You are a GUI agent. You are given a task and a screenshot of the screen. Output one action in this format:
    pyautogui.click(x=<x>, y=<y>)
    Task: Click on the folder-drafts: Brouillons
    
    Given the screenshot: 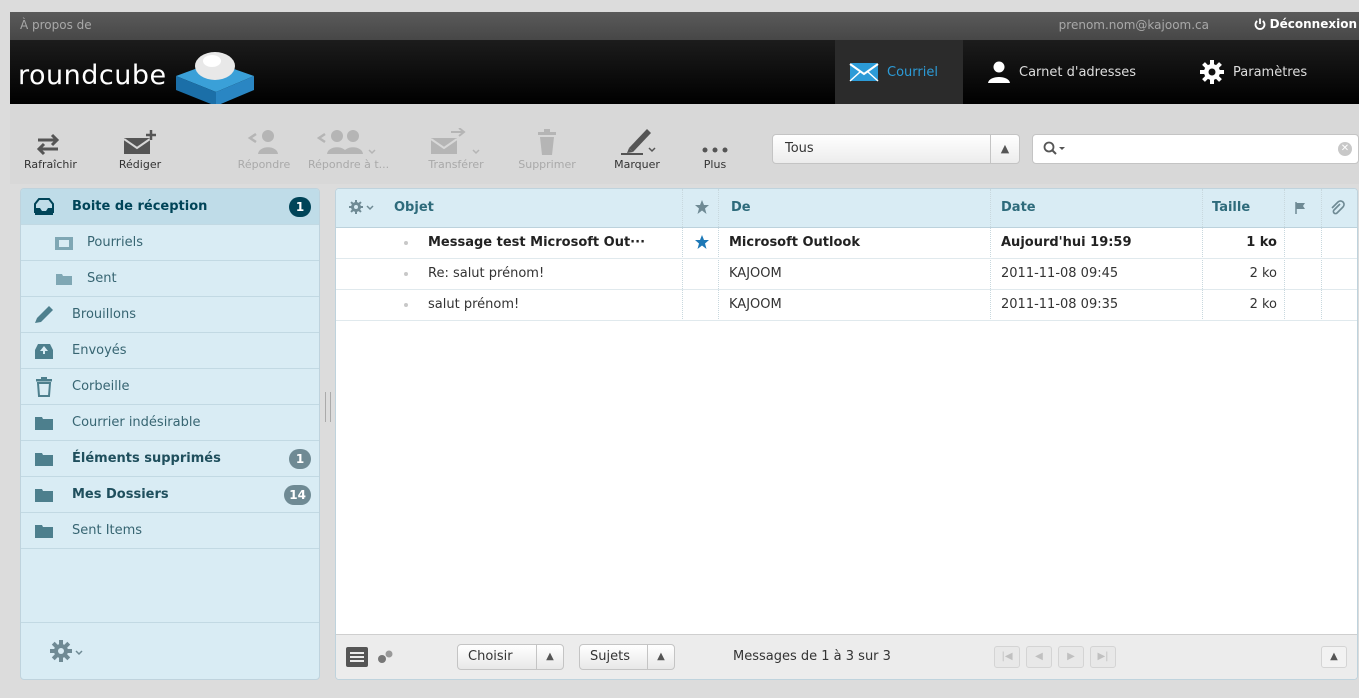 What is the action you would take?
    pyautogui.click(x=170, y=315)
    